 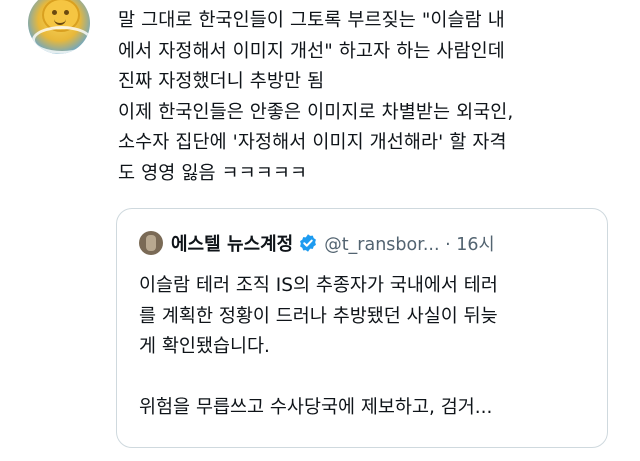 I want to click on avatar-eye-right, so click(x=66, y=12).